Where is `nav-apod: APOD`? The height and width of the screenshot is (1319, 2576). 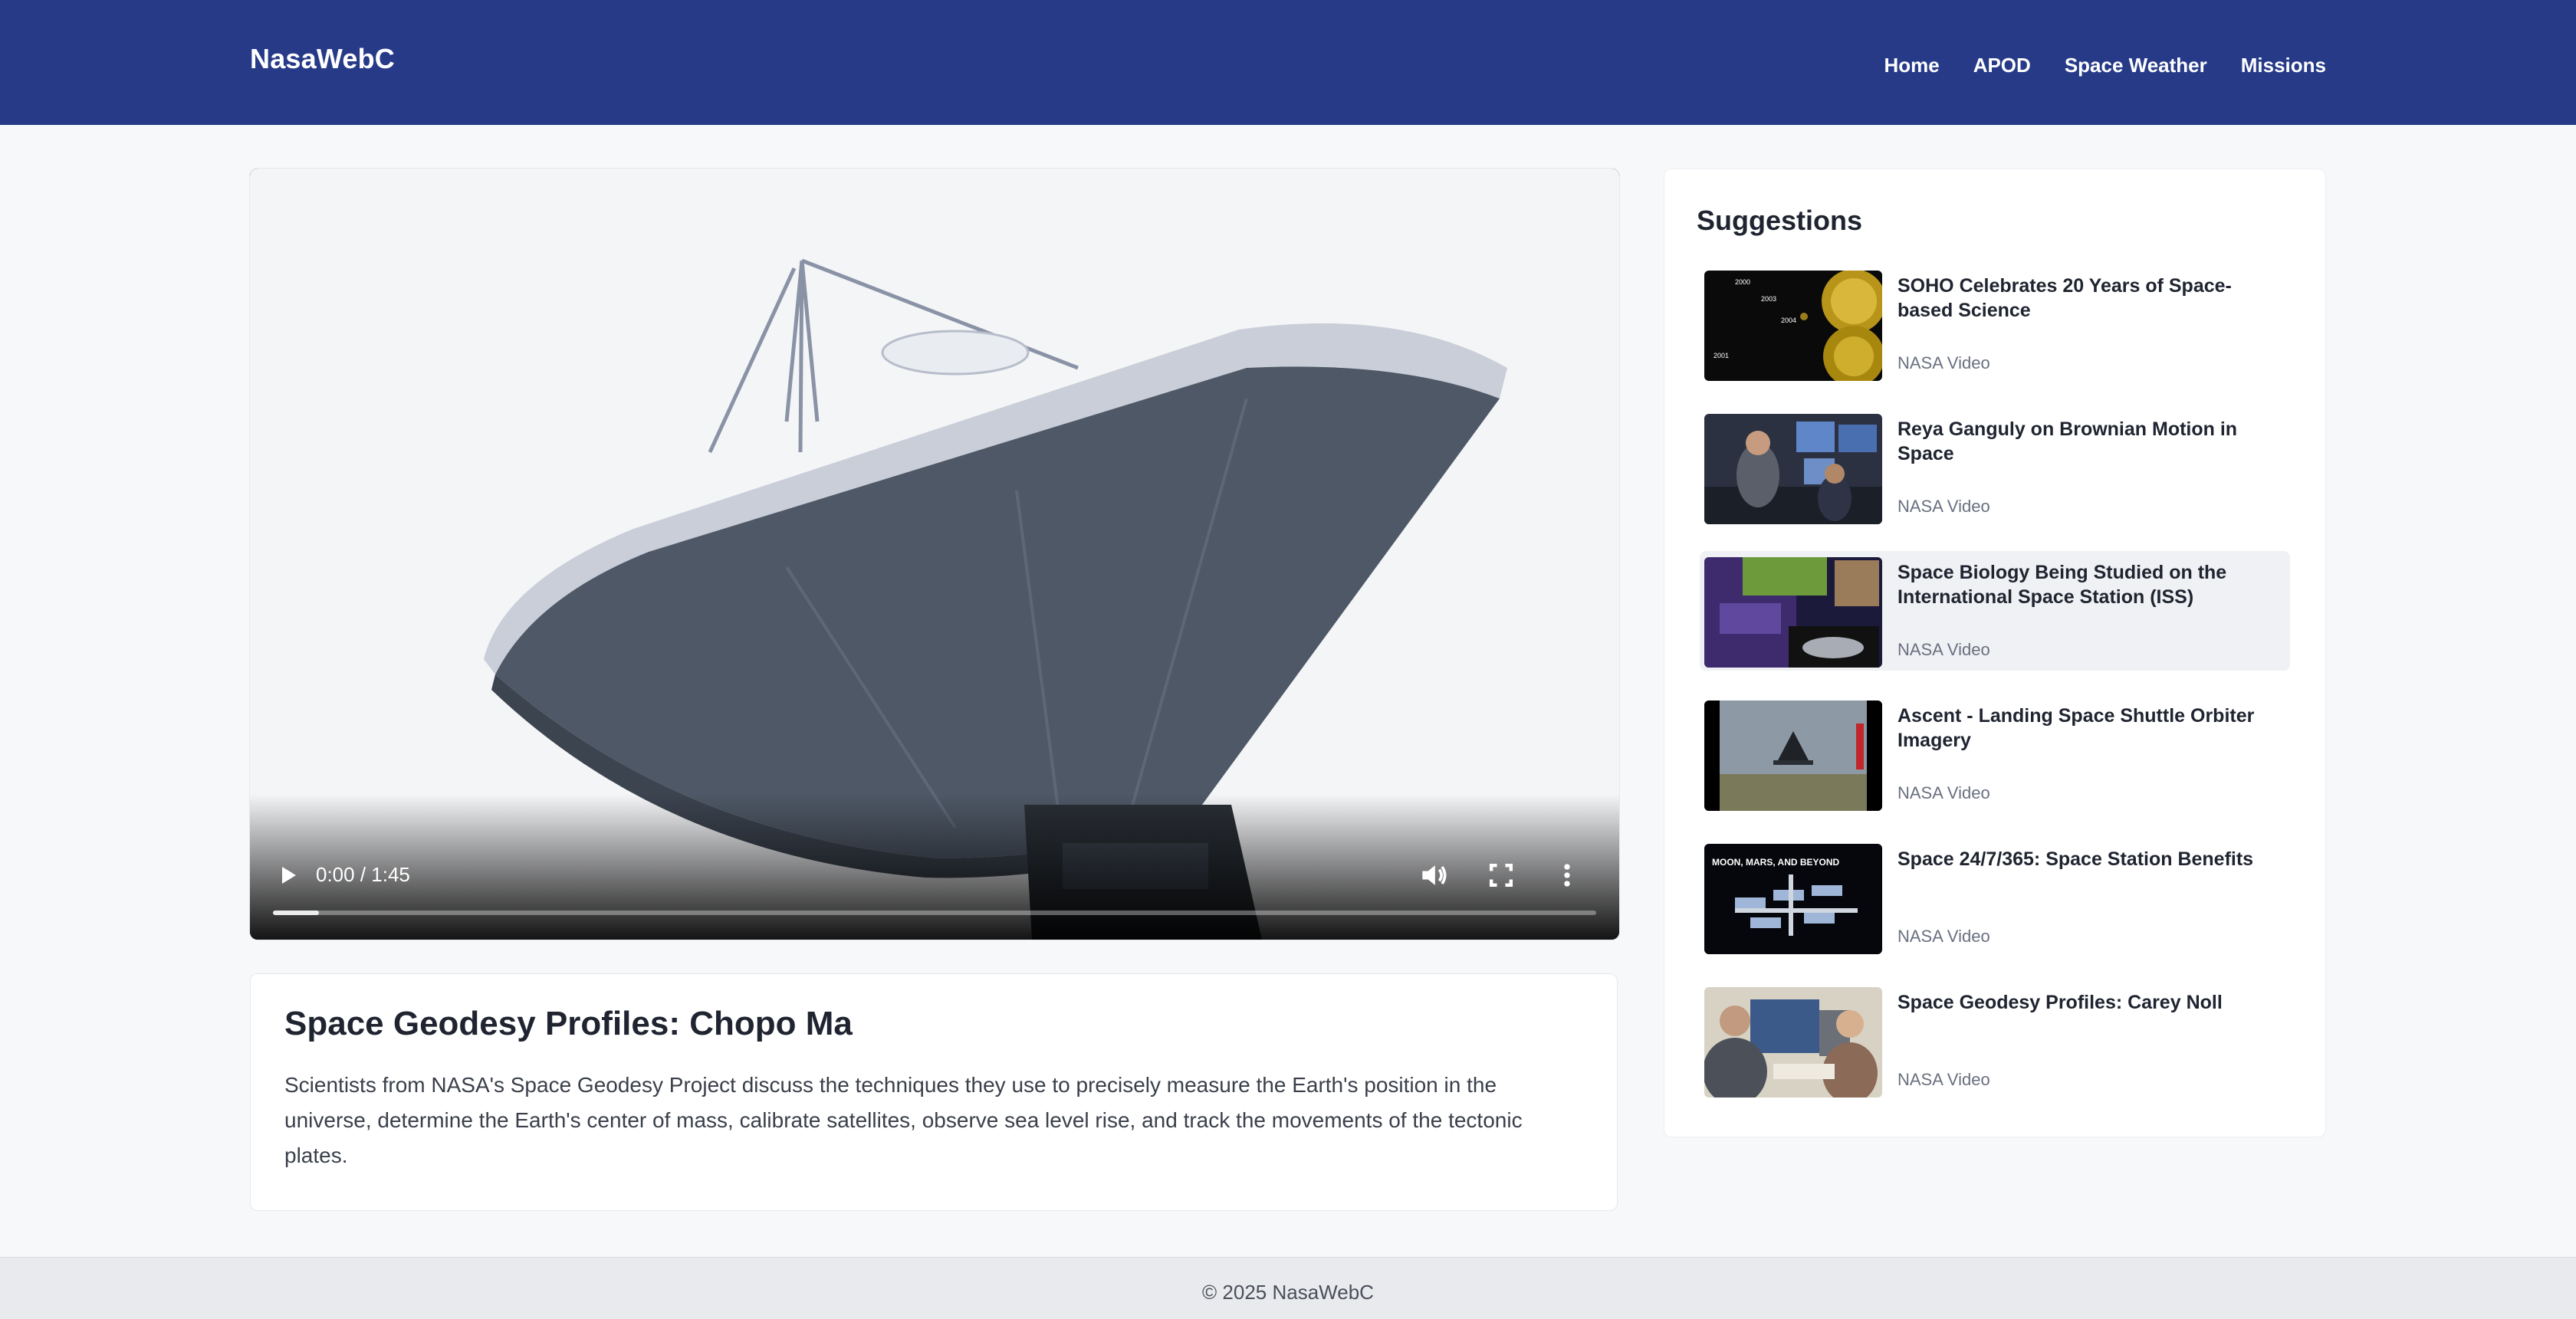 nav-apod: APOD is located at coordinates (2002, 65).